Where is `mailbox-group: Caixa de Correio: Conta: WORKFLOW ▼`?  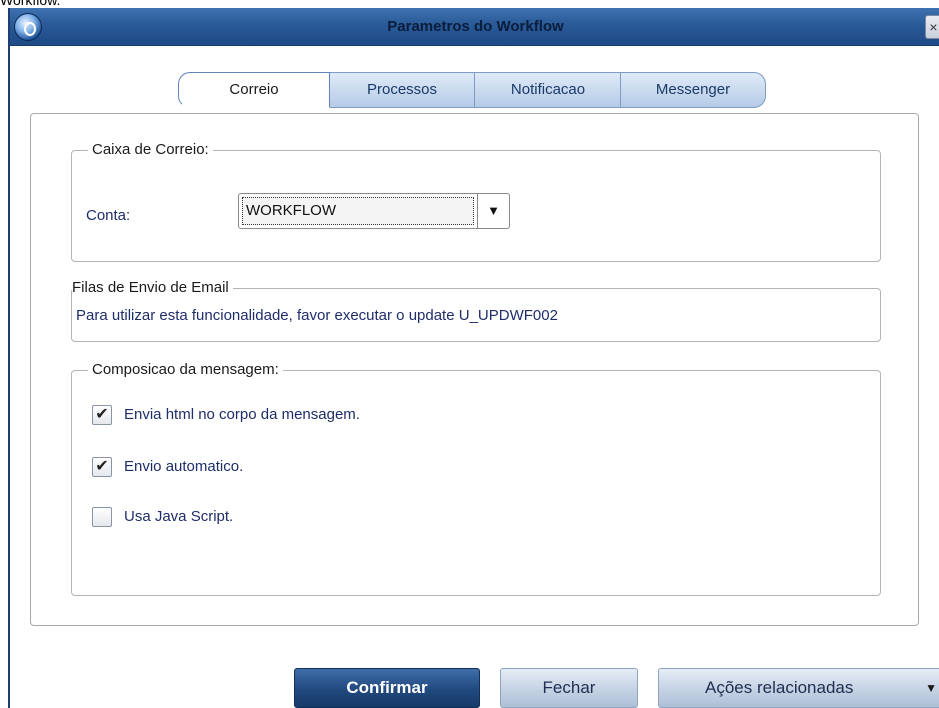
mailbox-group: Caixa de Correio: Conta: WORKFLOW ▼ is located at coordinates (476, 201).